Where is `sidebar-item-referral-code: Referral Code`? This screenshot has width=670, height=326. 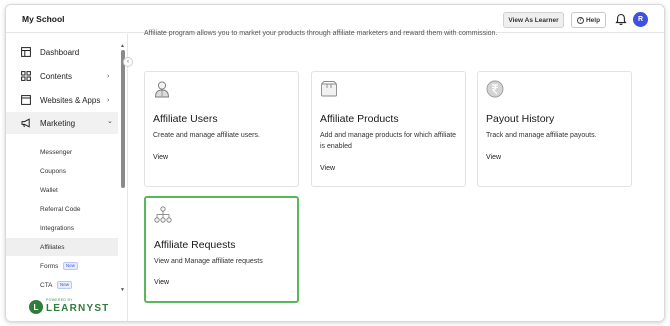
sidebar-item-referral-code: Referral Code is located at coordinates (62, 209).